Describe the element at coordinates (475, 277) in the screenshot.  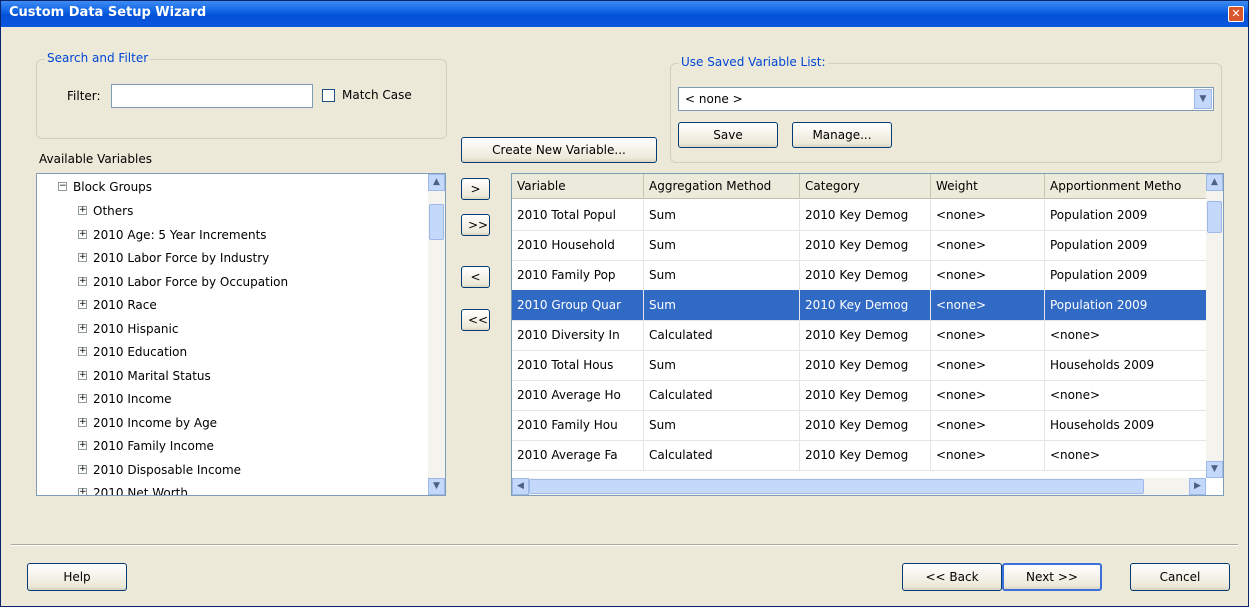
I see `remove-button: <` at that location.